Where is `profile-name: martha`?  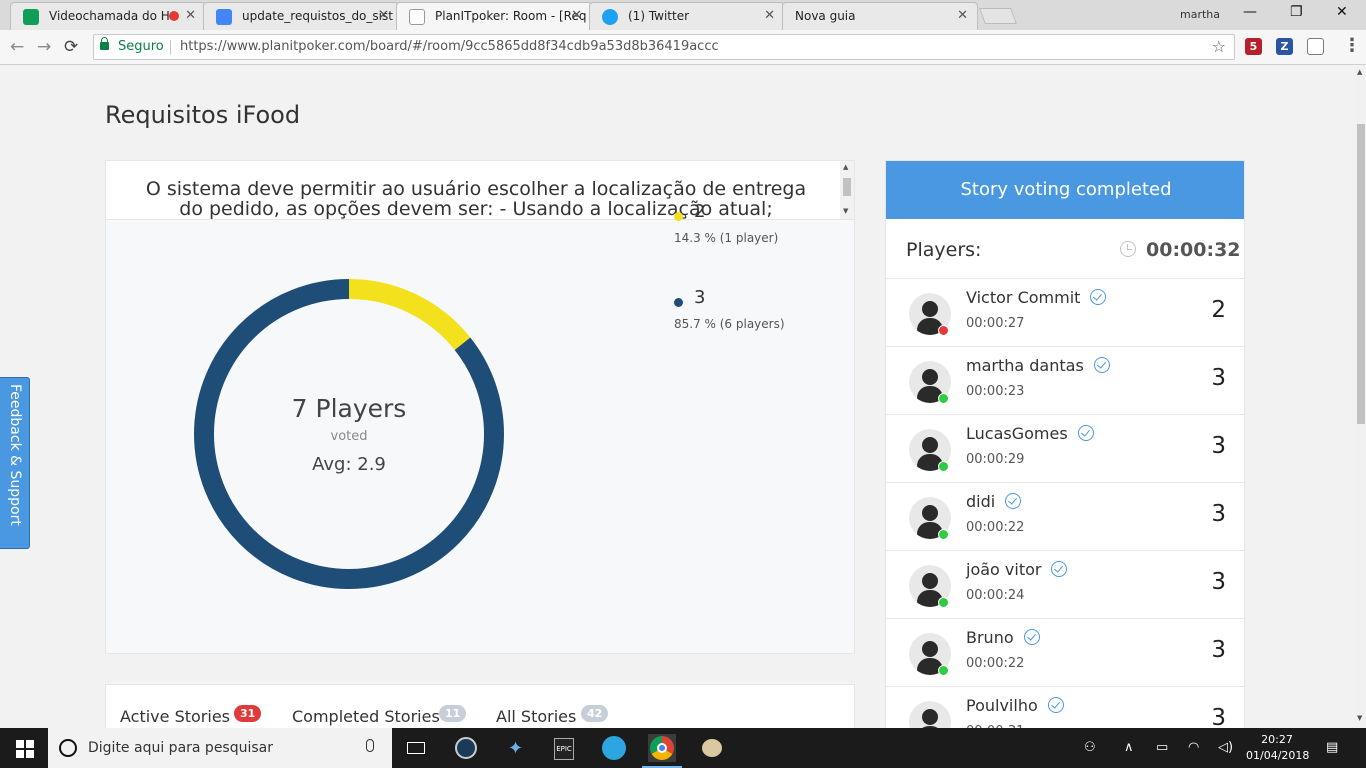
profile-name: martha is located at coordinates (1200, 14).